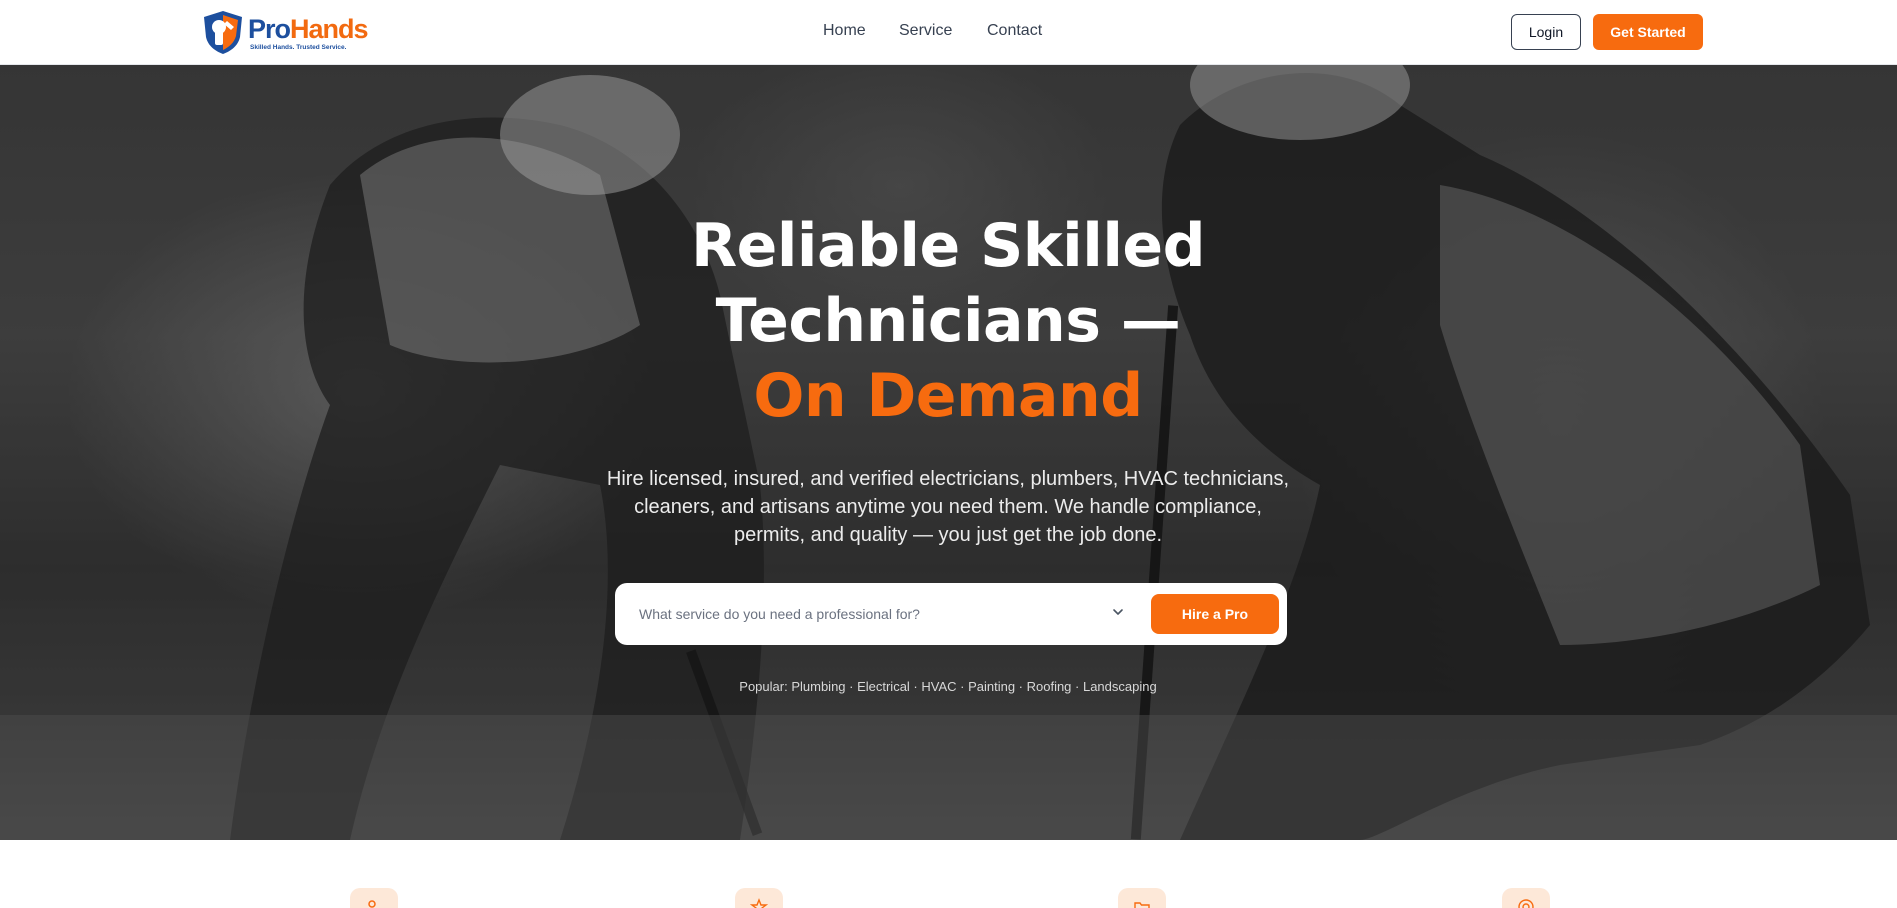  What do you see at coordinates (948, 396) in the screenshot?
I see `hero-title-accent: On Demand` at bounding box center [948, 396].